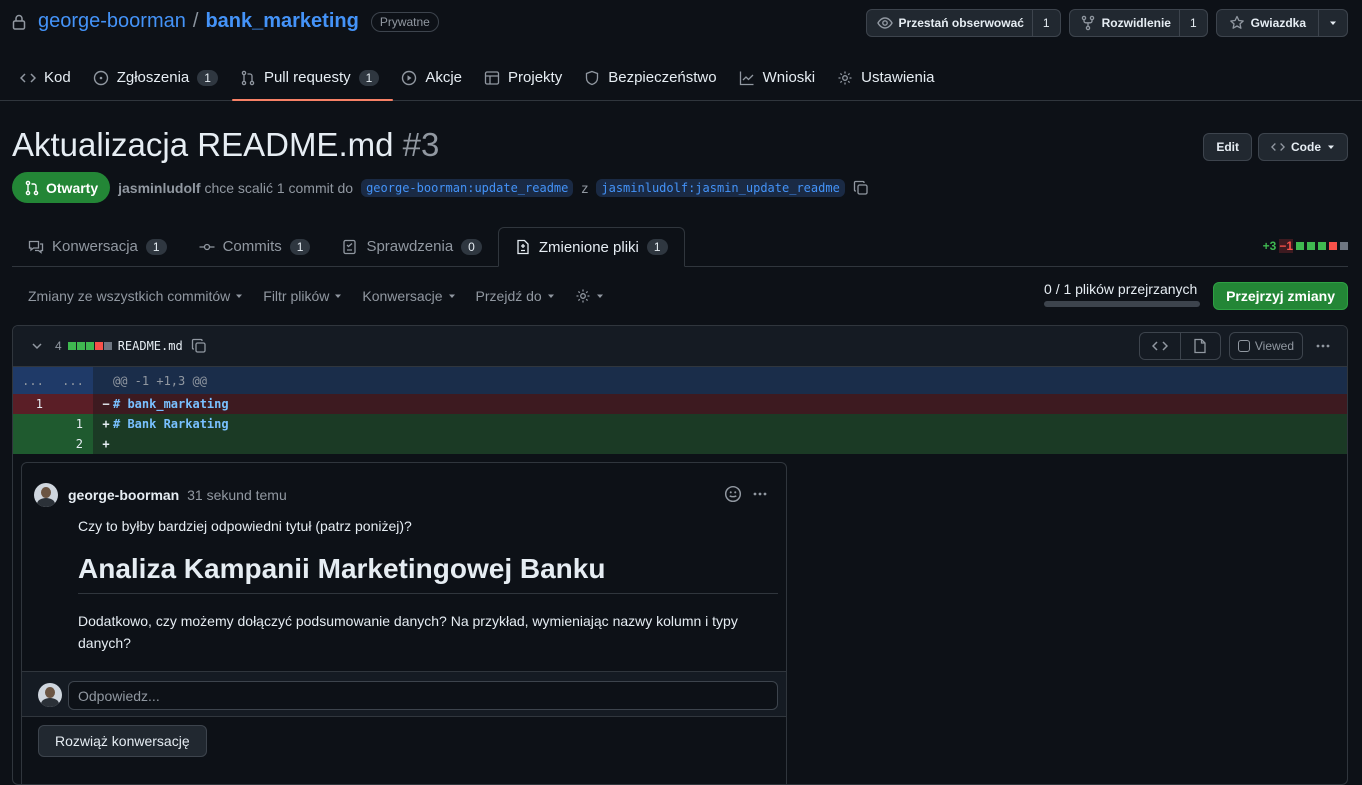 This screenshot has width=1362, height=785. Describe the element at coordinates (1269, 246) in the screenshot. I see `diffstat-additions: +3` at that location.